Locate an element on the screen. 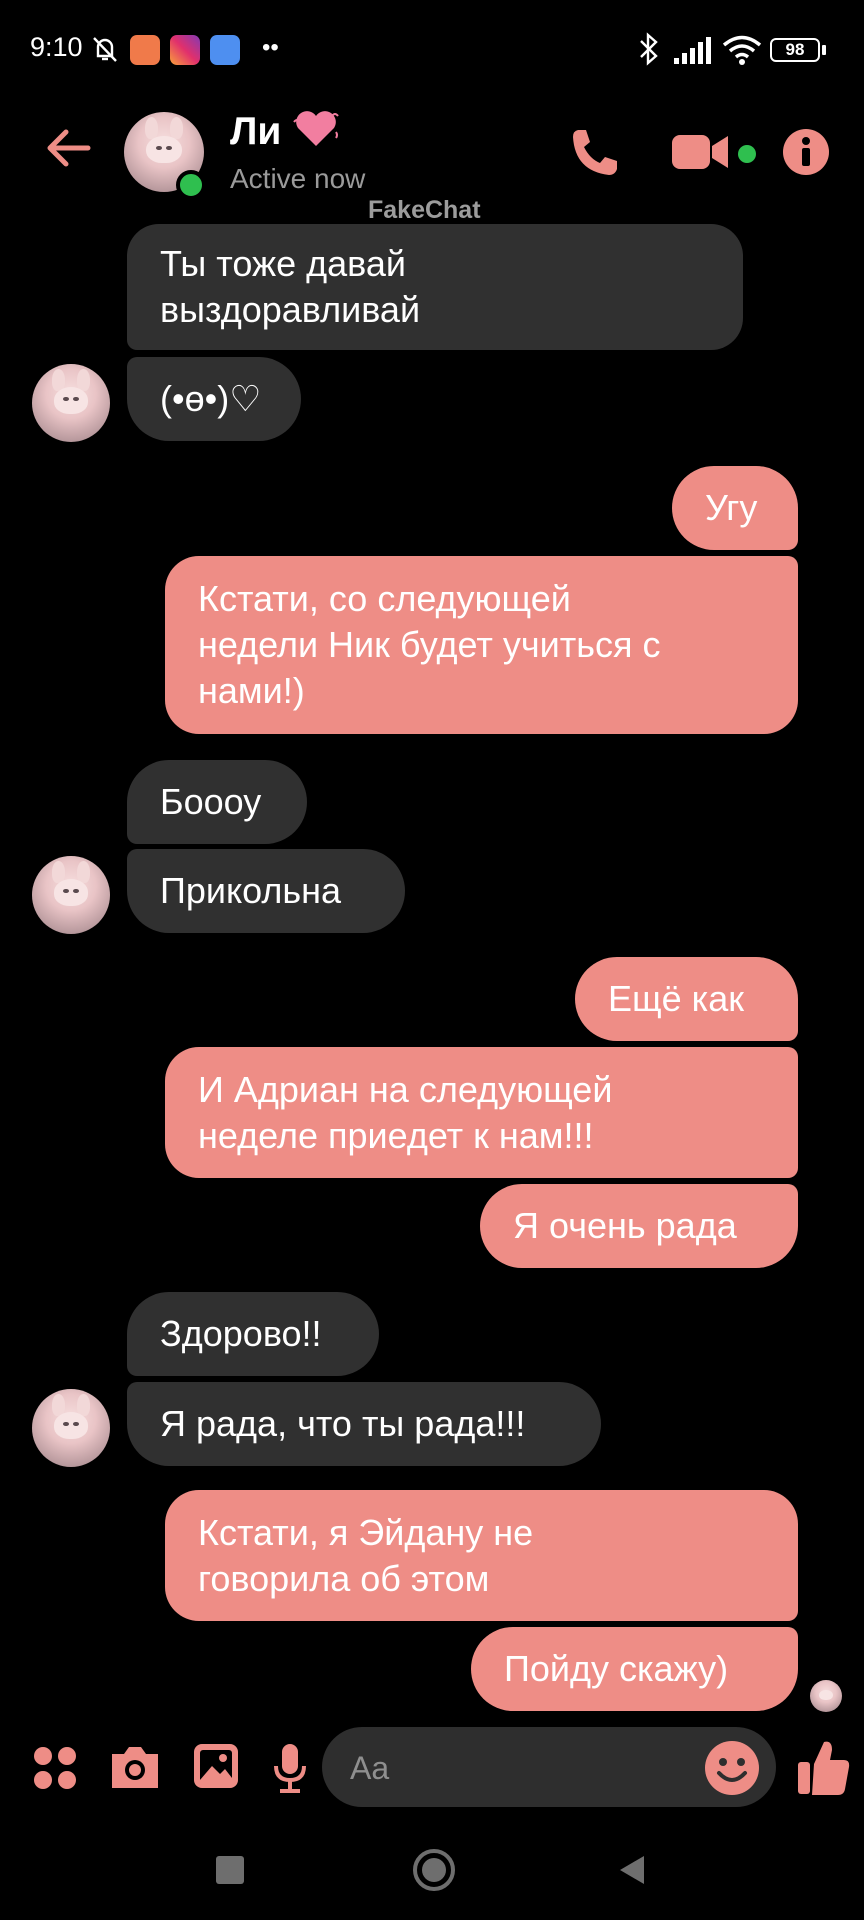 Image resolution: width=864 pixels, height=1920 pixels. more-notifications-icon: •• is located at coordinates (270, 47).